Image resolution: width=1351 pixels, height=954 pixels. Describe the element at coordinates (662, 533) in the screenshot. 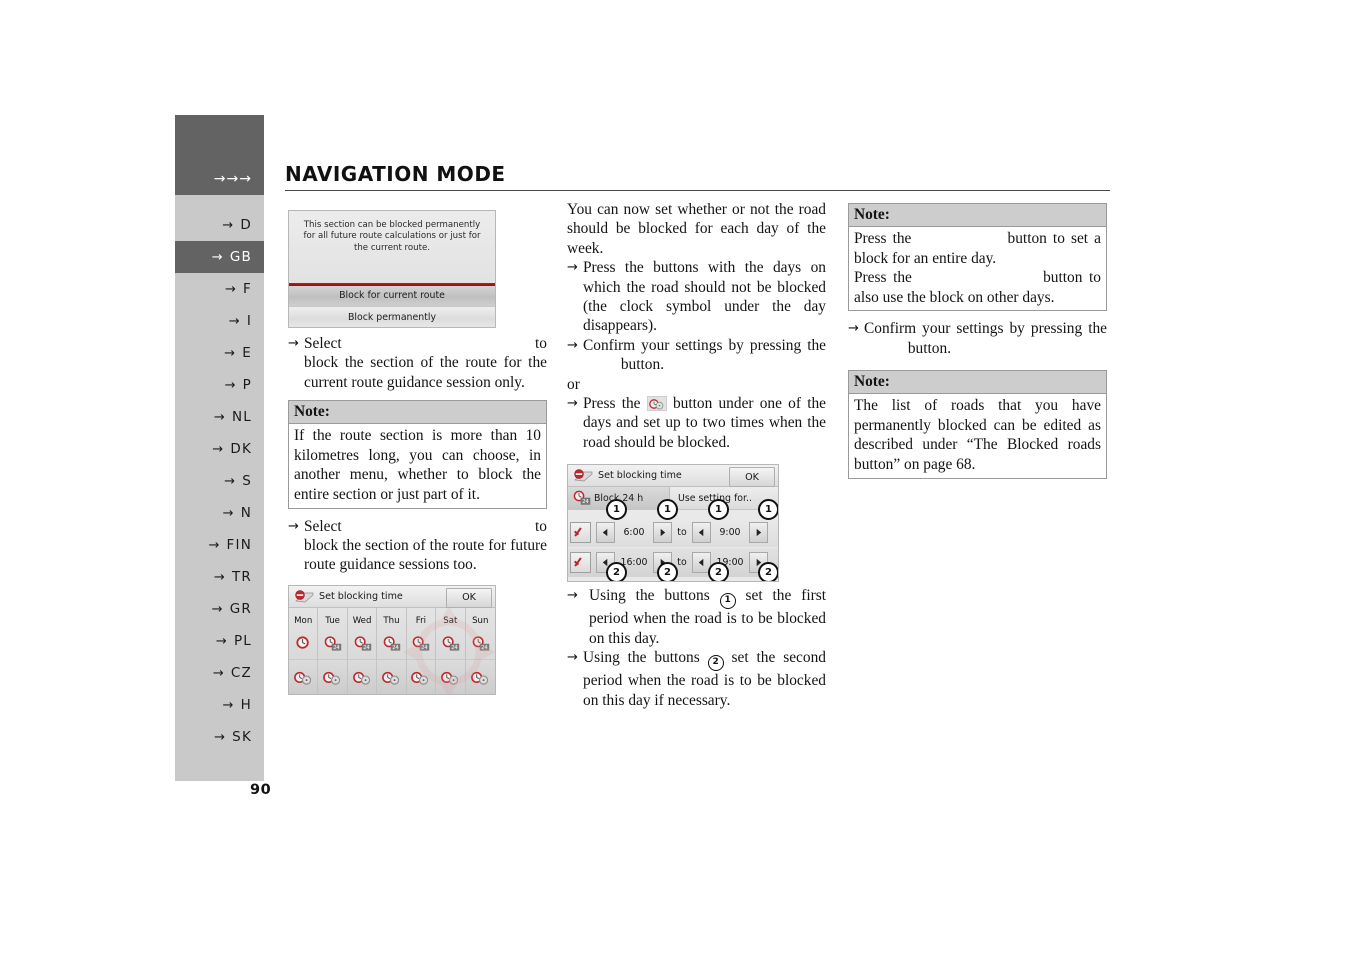

I see `period-1-from-increase-button` at that location.